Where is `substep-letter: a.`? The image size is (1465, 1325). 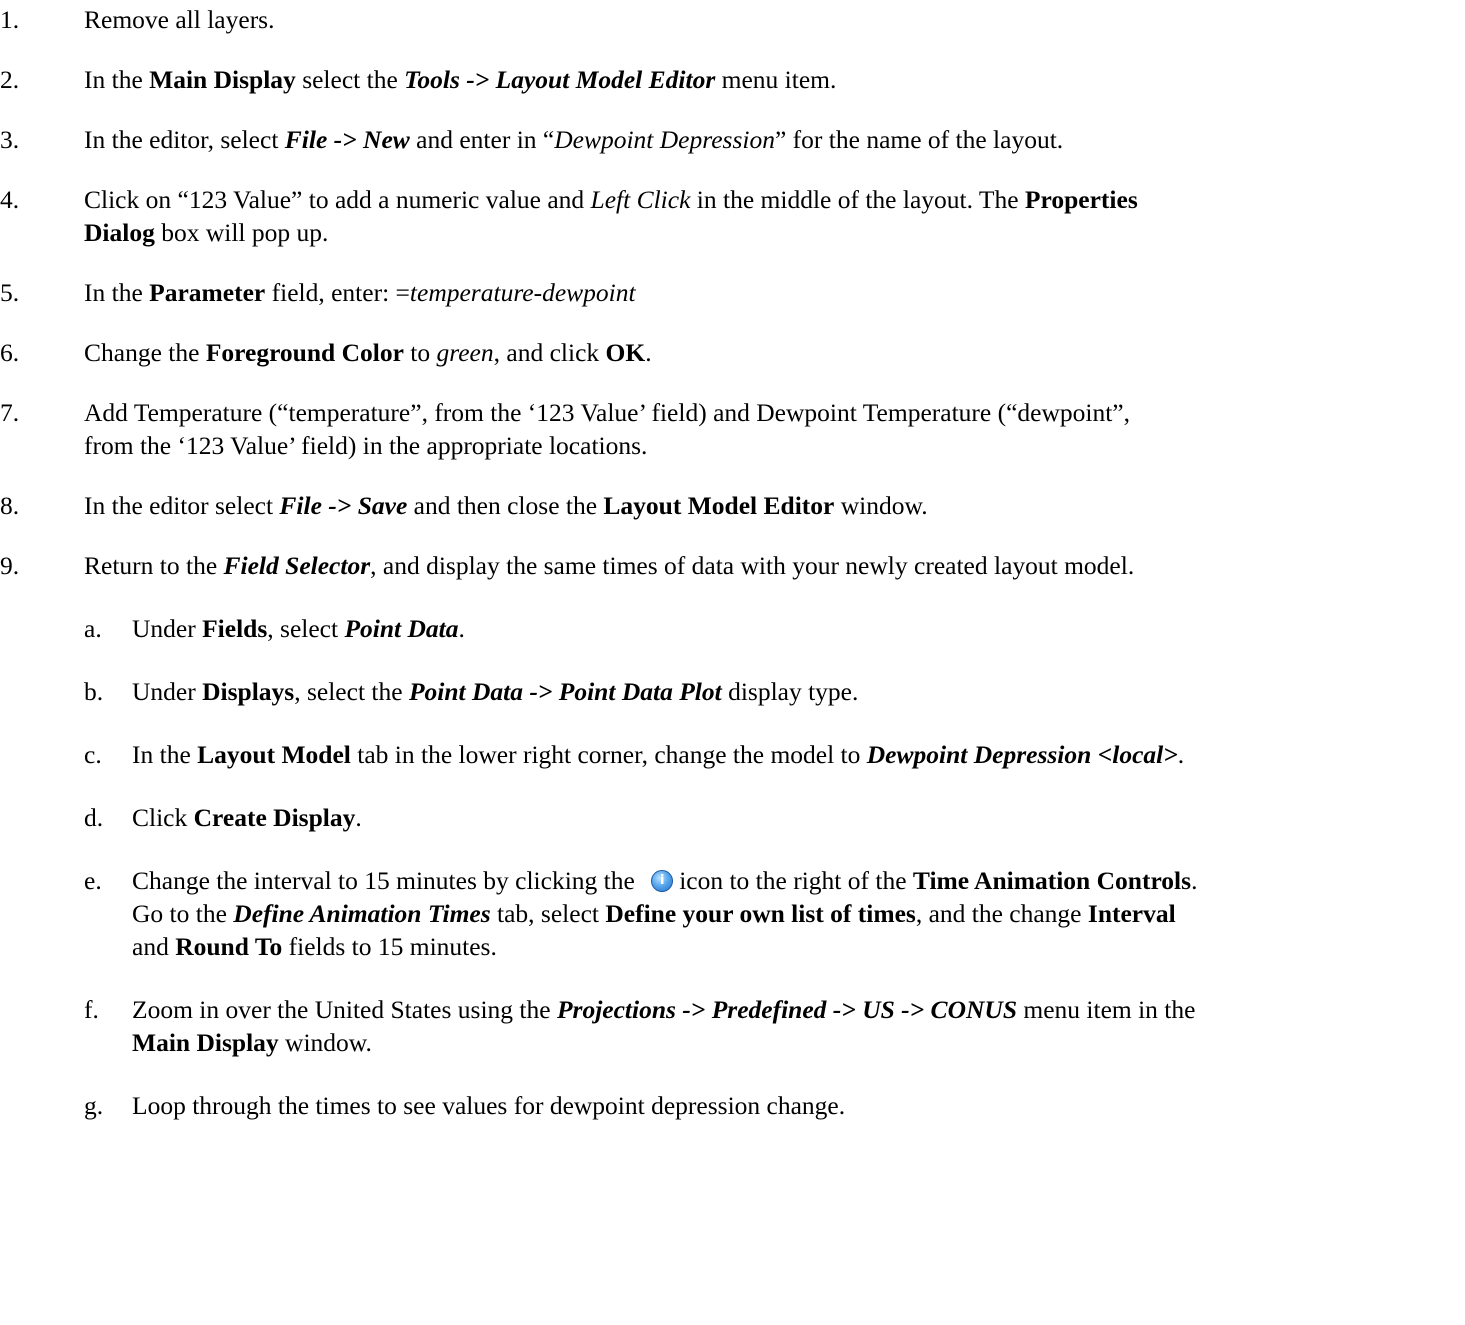 substep-letter: a. is located at coordinates (93, 628).